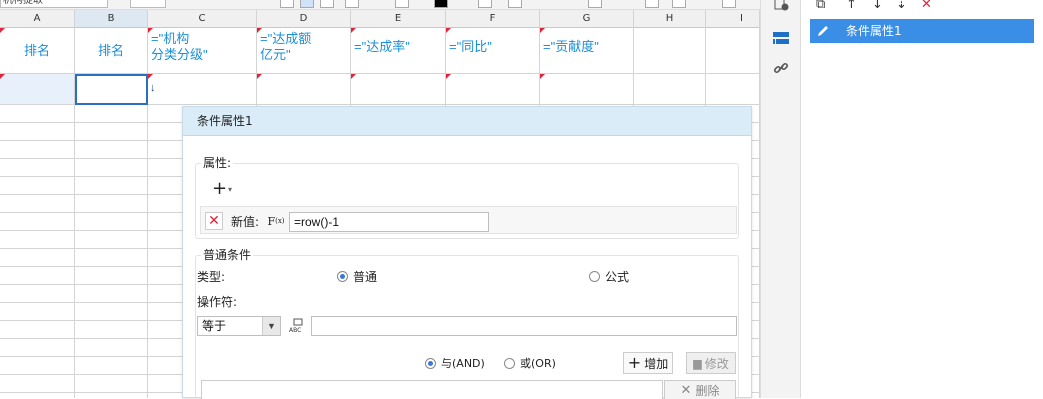 The height and width of the screenshot is (399, 1043). I want to click on header-cell-g1: ="贡献度", so click(587, 51).